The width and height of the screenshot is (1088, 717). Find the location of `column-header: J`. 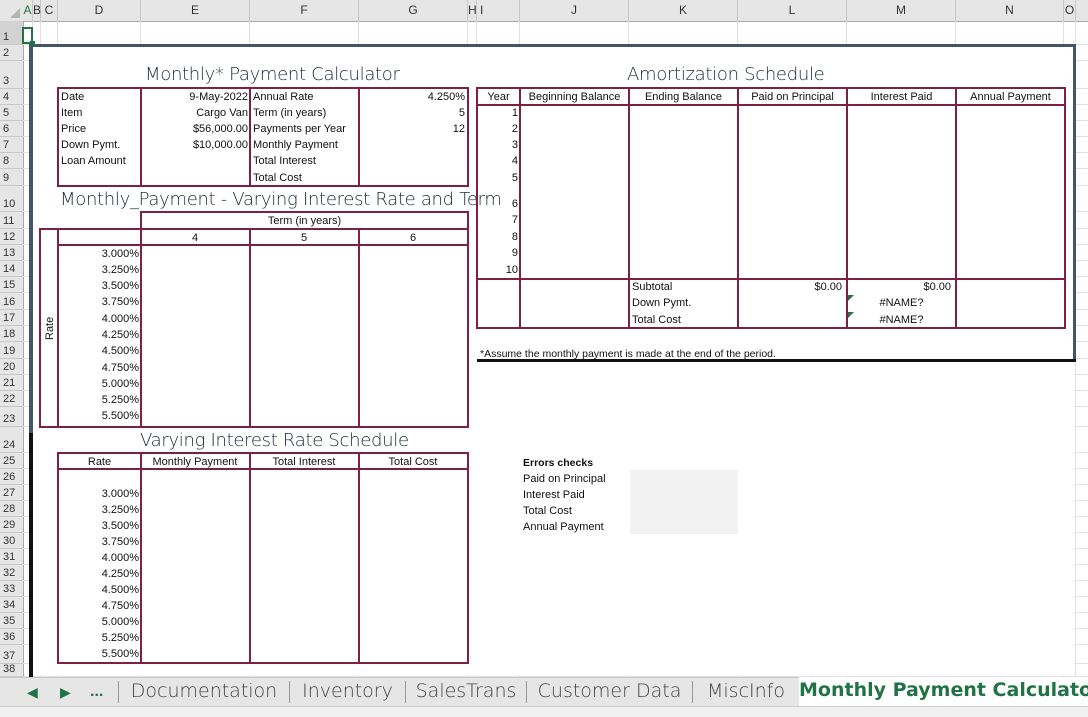

column-header: J is located at coordinates (574, 10).